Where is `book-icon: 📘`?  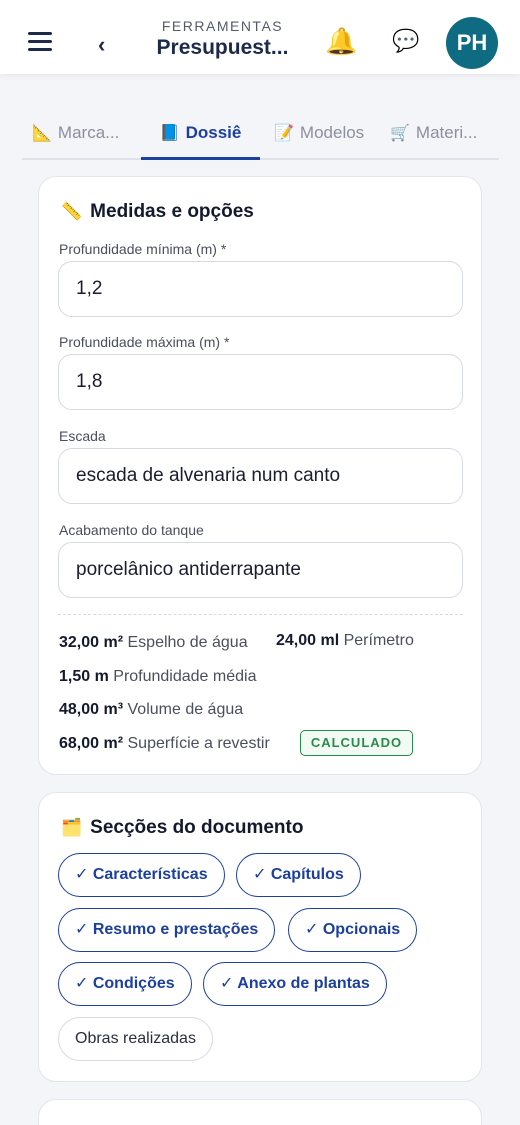 book-icon: 📘 is located at coordinates (169, 133).